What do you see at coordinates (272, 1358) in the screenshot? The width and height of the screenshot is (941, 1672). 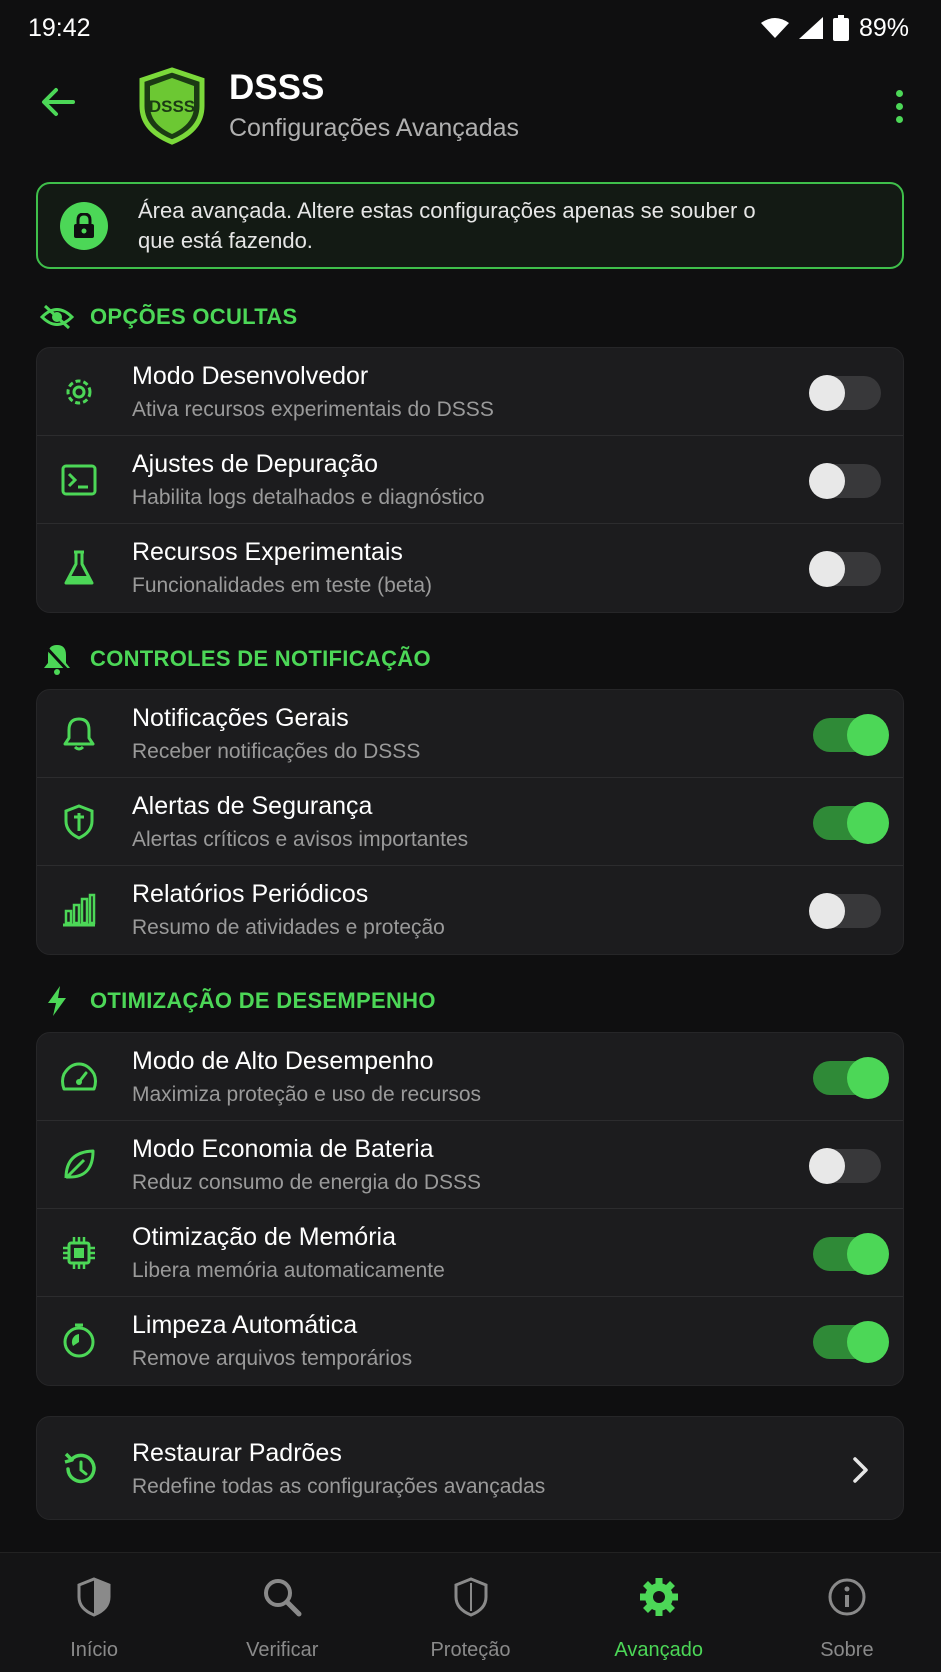 I see `setting-subtitle: Remove arquivos temporários` at bounding box center [272, 1358].